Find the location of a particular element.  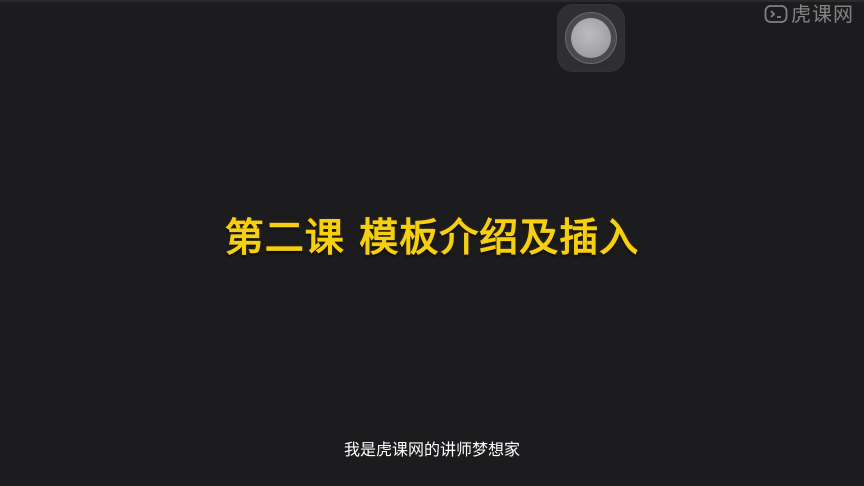

site-watermark: 虎课网 is located at coordinates (809, 14).